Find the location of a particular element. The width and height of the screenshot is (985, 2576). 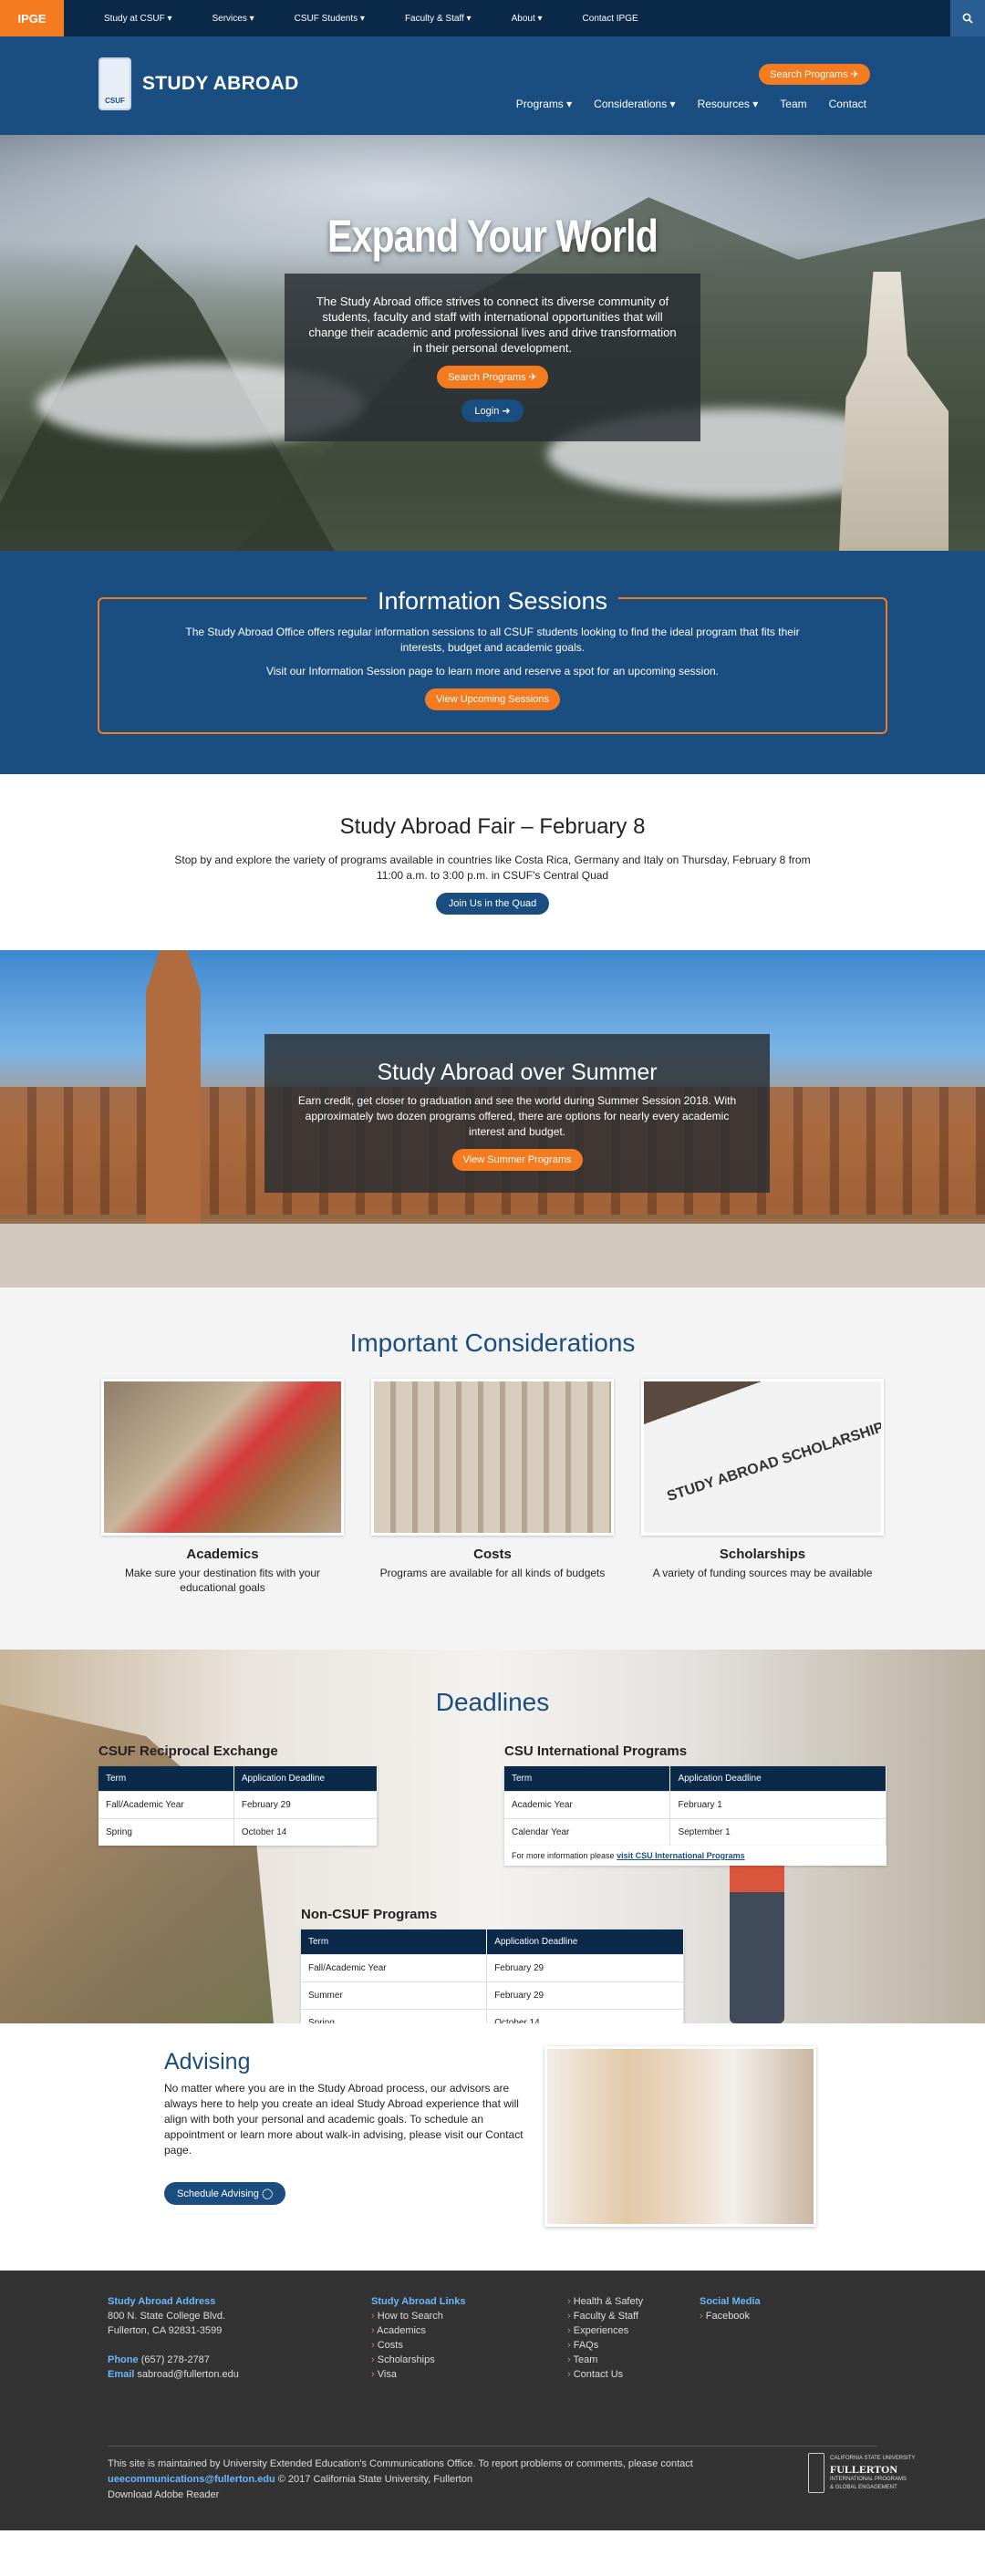

visit-csu-international-link: visit CSU International Programs is located at coordinates (681, 1855).